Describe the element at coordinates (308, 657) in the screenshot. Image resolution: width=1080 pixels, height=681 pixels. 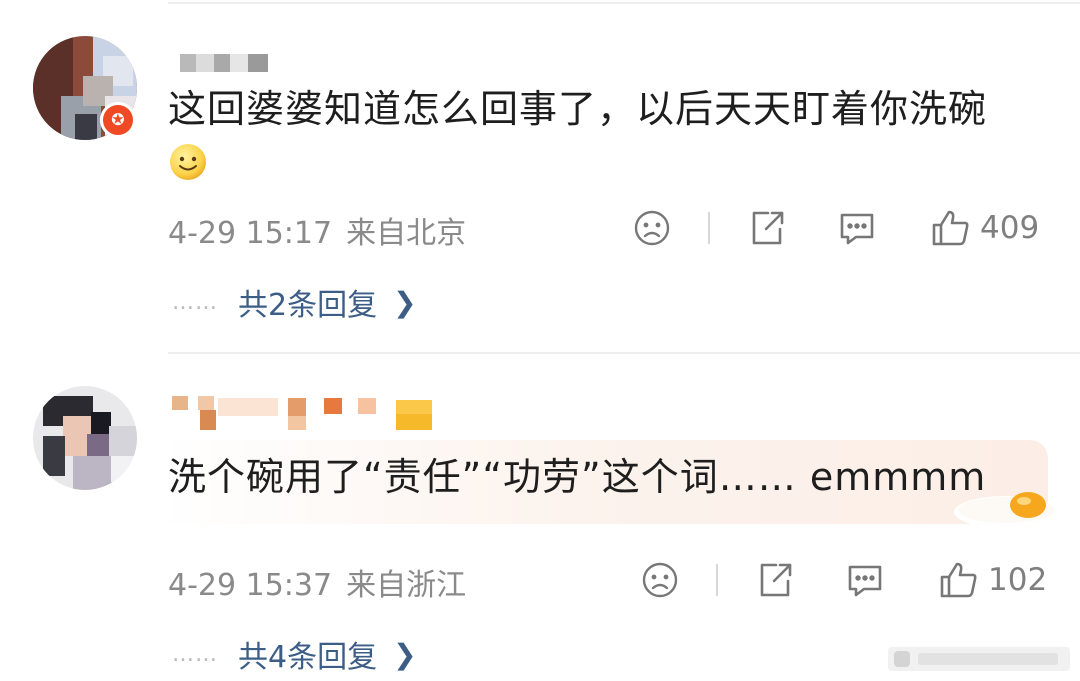
I see `replies-label: 共4条回复` at that location.